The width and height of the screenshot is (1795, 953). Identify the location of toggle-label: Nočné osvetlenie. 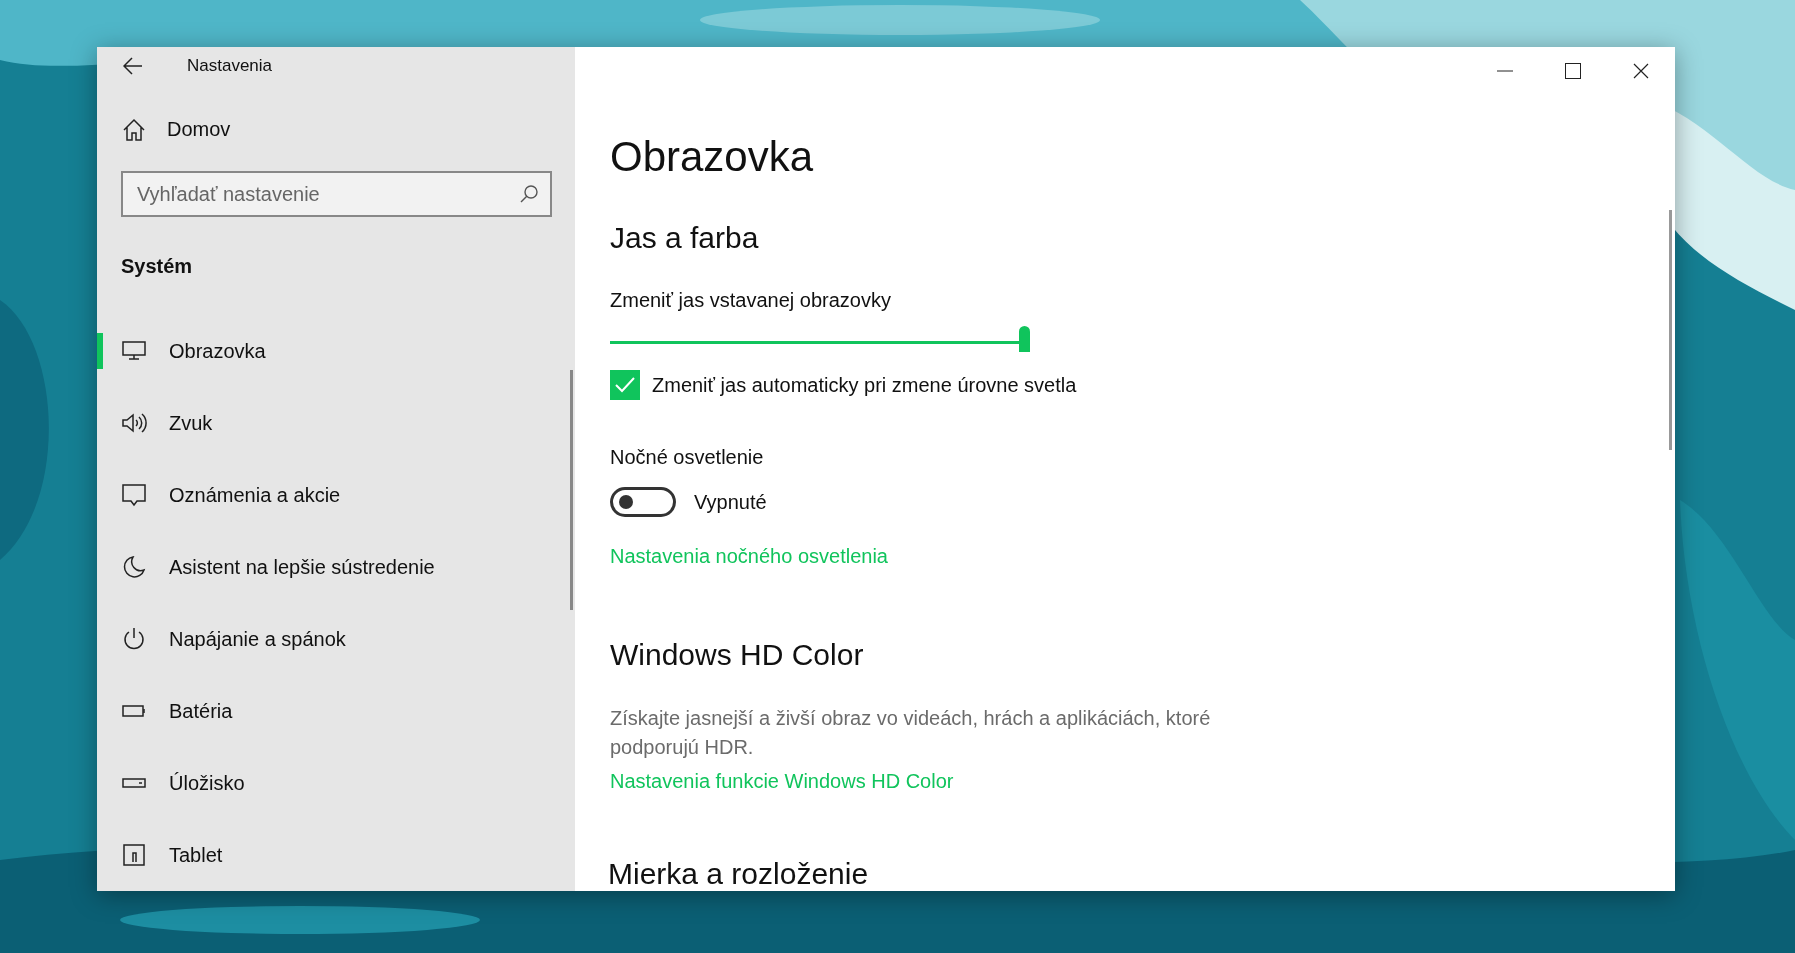
(687, 457).